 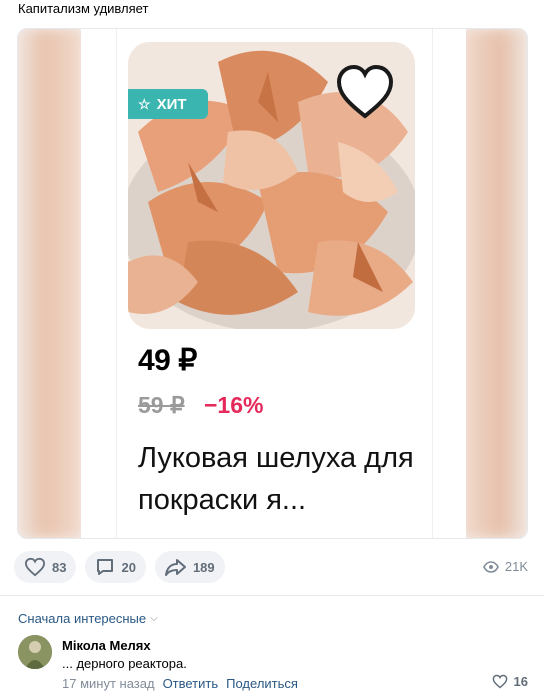 I want to click on product-old-price: 59 ₽, so click(x=161, y=405).